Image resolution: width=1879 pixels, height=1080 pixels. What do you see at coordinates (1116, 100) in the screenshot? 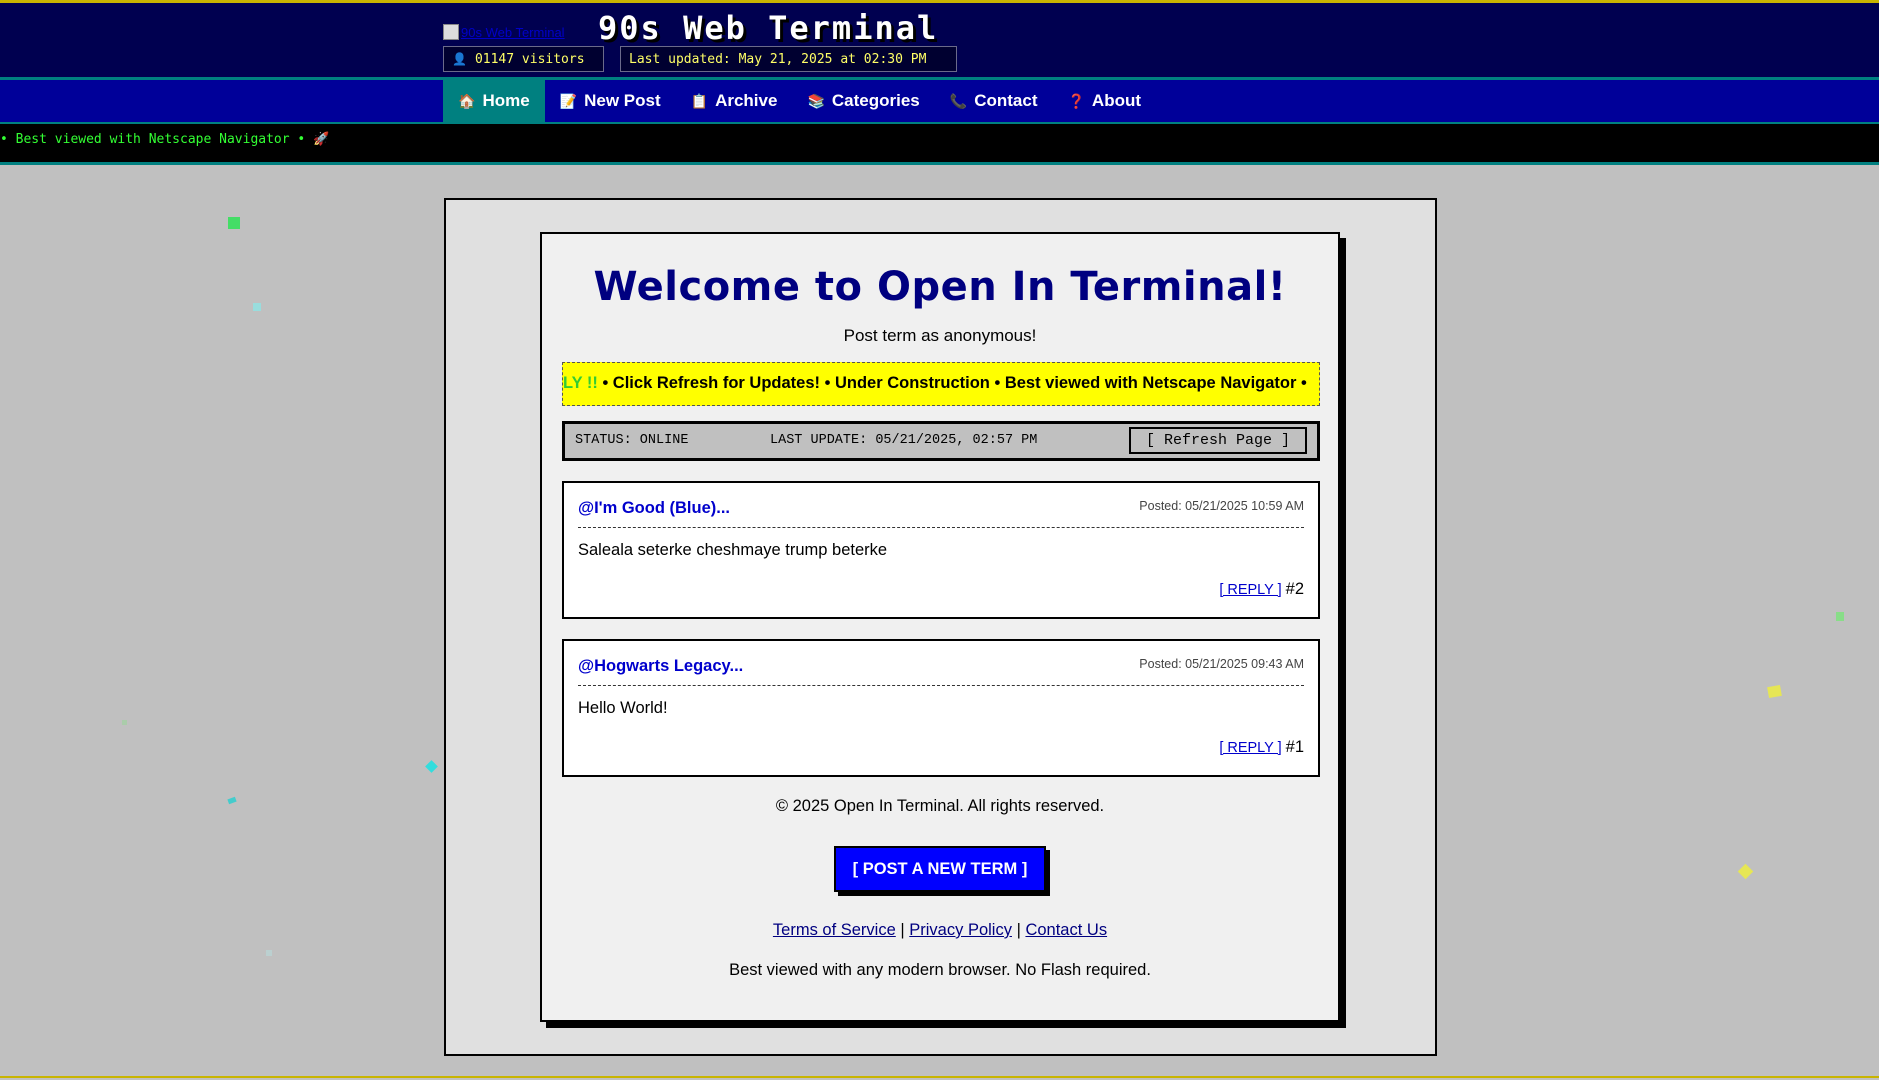
I see `nav-label: About` at bounding box center [1116, 100].